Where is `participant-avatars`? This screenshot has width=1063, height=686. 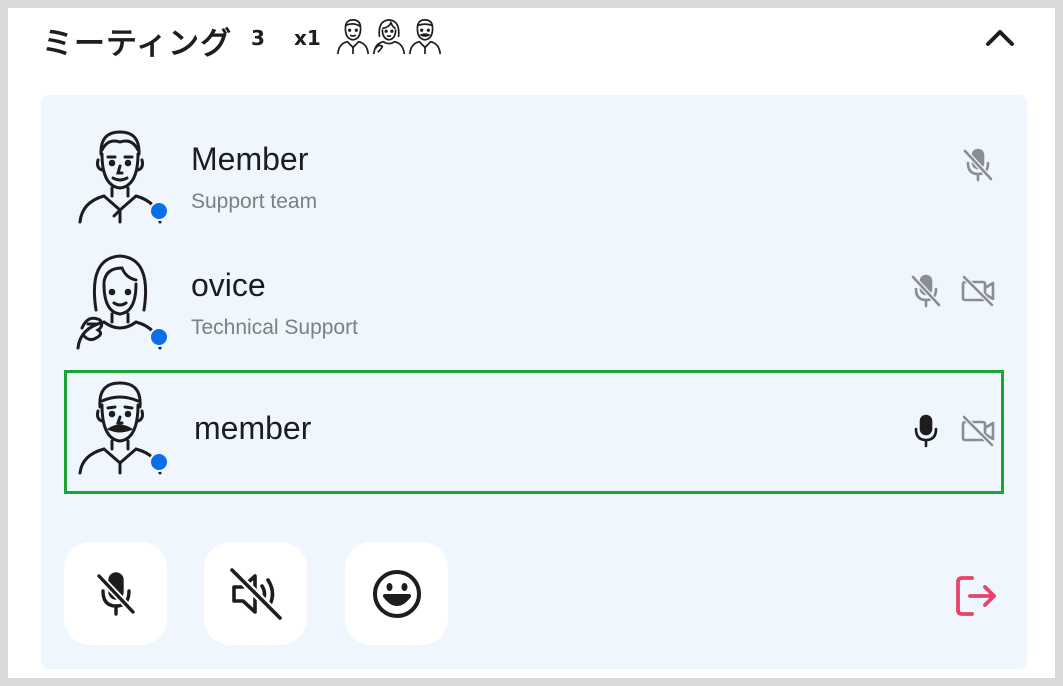
participant-avatars is located at coordinates (388, 36).